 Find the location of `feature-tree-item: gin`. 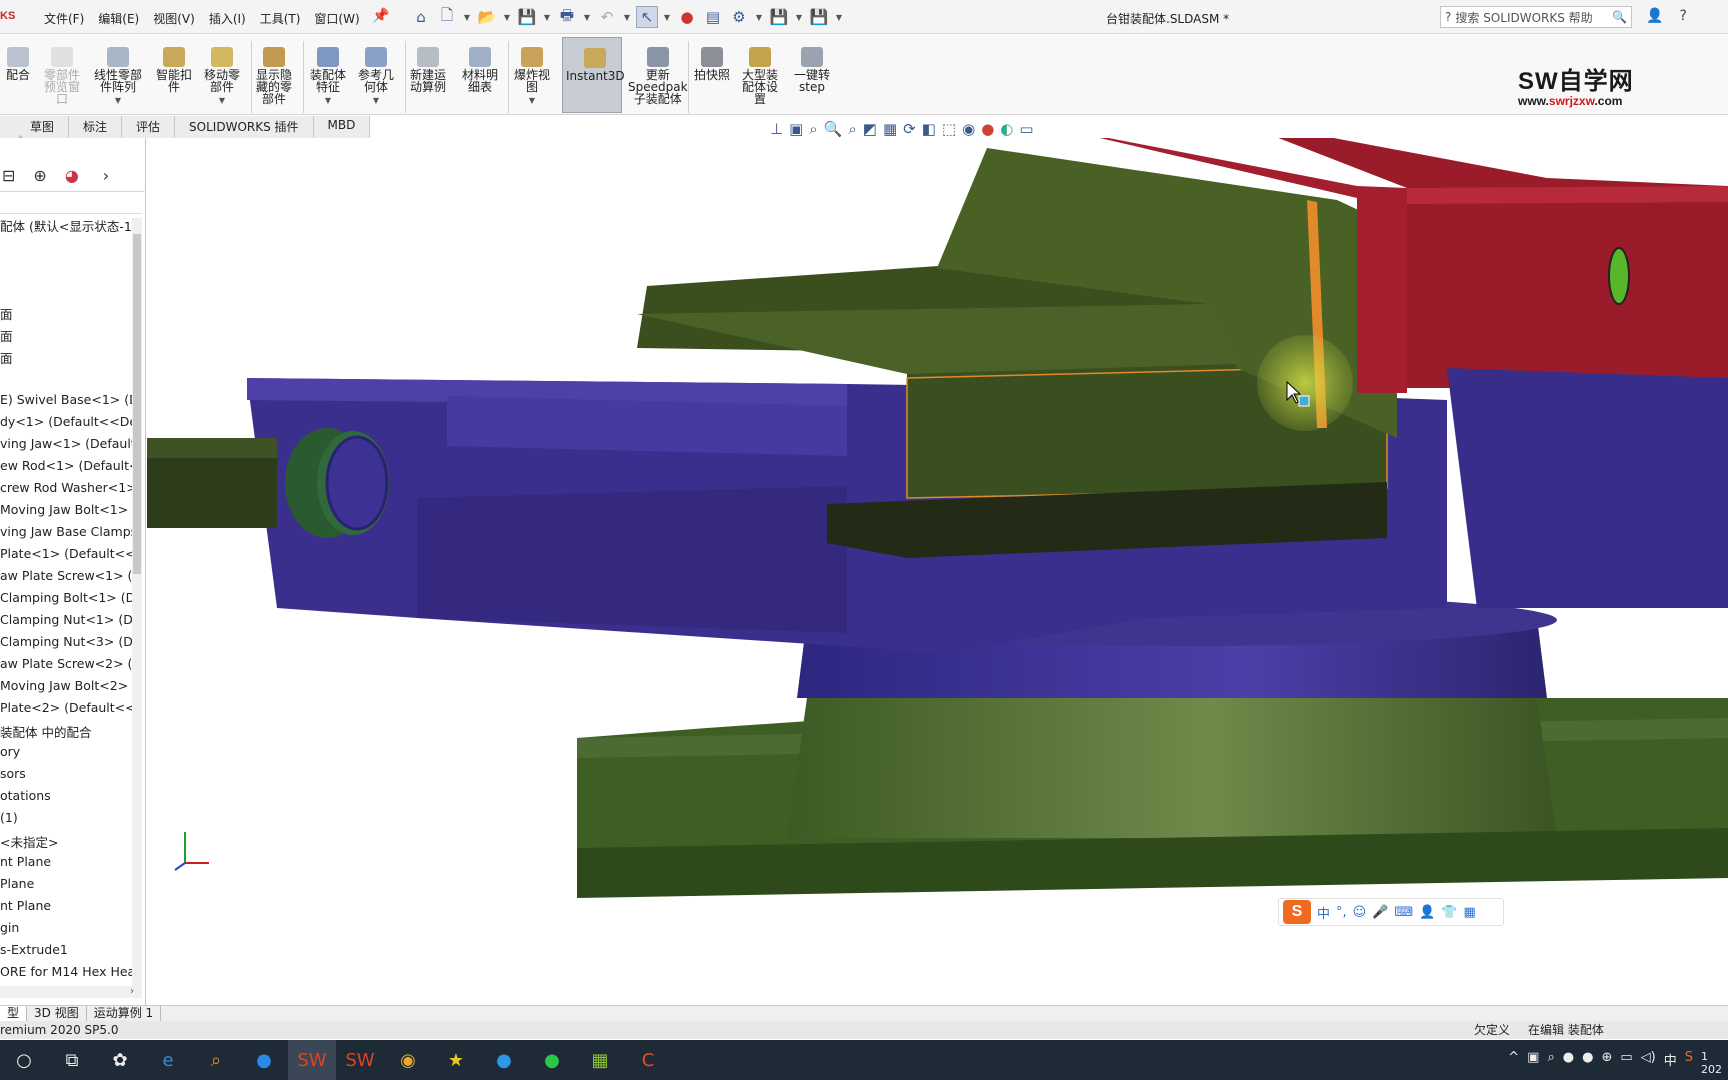

feature-tree-item: gin is located at coordinates (66, 931).